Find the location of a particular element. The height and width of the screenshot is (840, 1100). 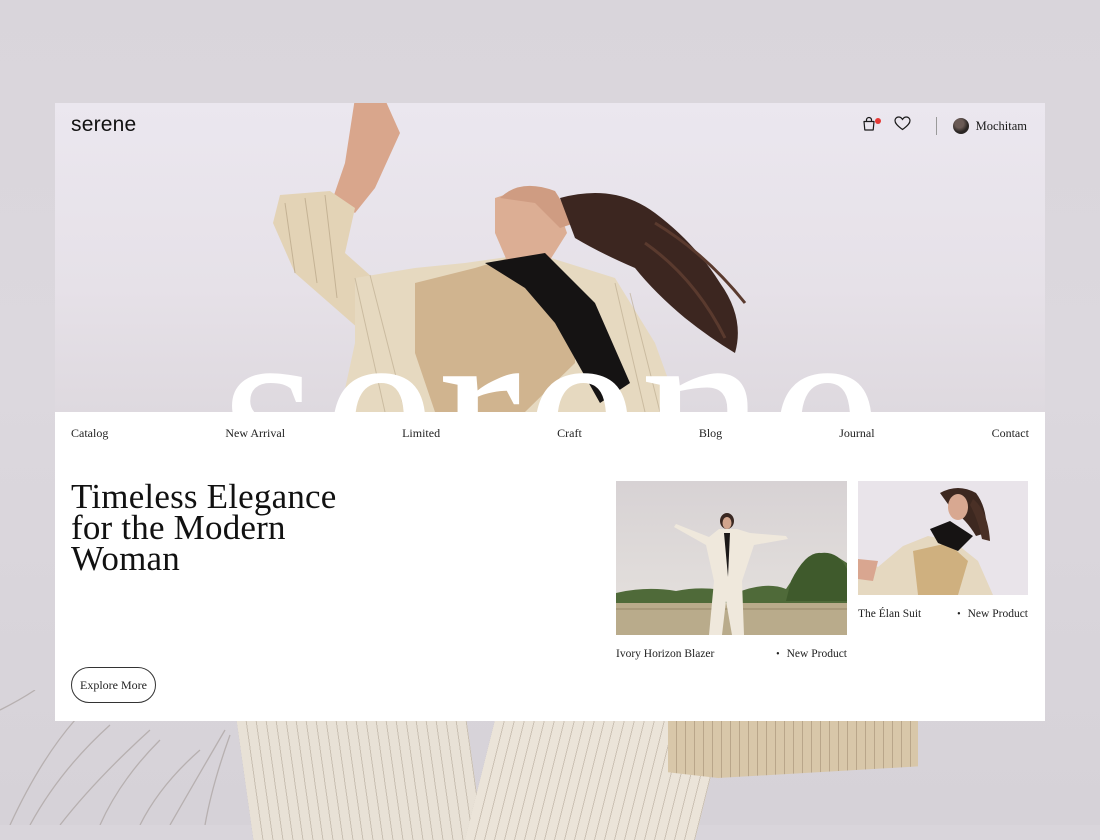

wishlist-button is located at coordinates (905, 126).